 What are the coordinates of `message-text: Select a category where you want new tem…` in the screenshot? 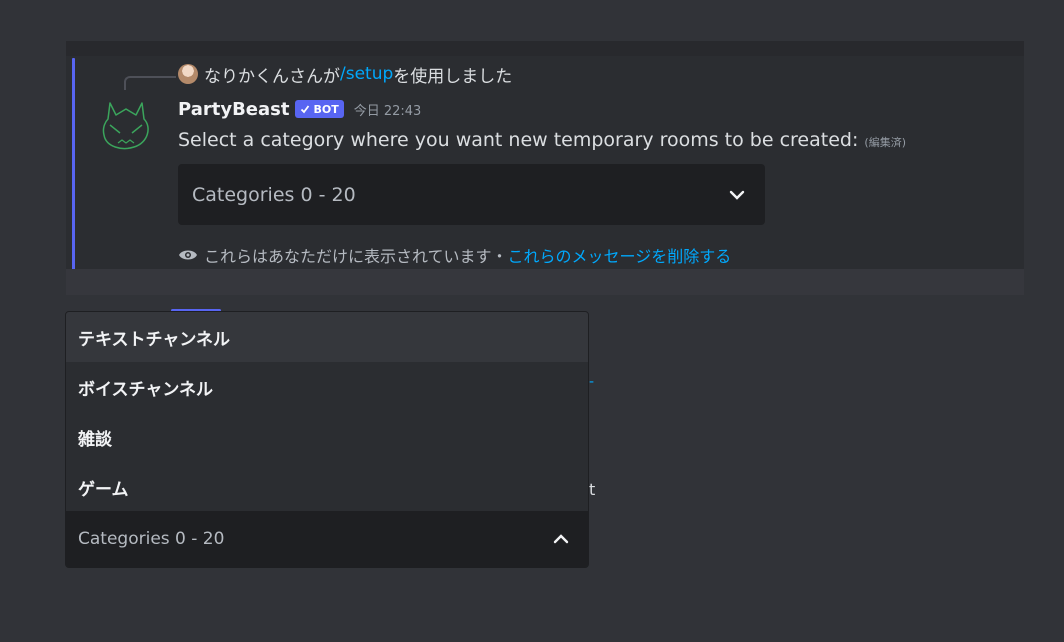 It's located at (518, 140).